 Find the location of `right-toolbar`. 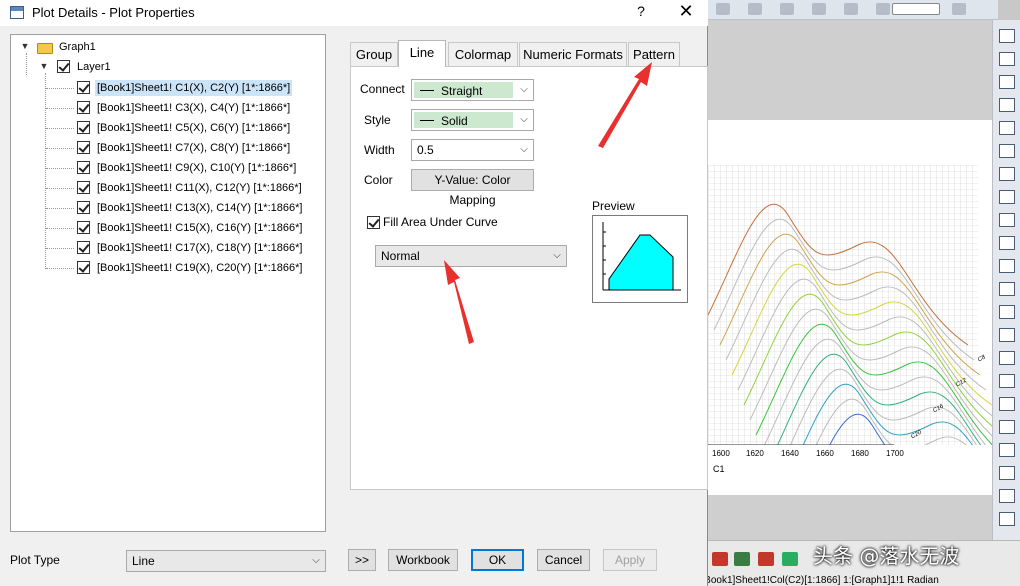

right-toolbar is located at coordinates (1006, 290).